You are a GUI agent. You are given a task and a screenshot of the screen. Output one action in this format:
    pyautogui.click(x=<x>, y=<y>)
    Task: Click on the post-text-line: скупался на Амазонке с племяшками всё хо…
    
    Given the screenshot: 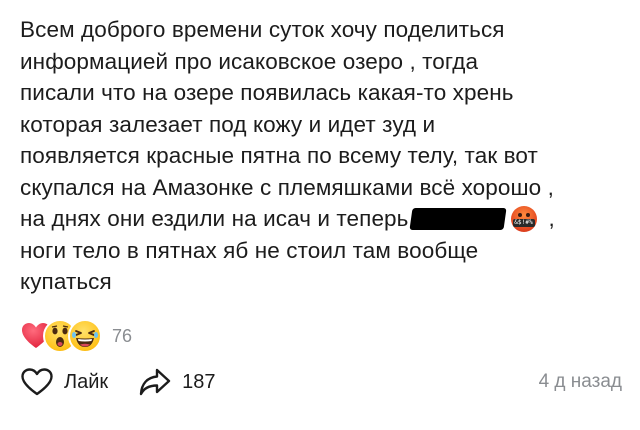 What is the action you would take?
    pyautogui.click(x=287, y=187)
    